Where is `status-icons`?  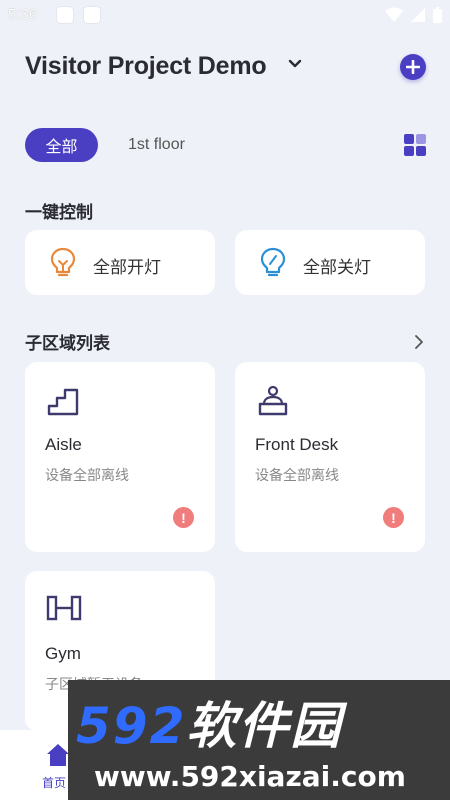
status-icons is located at coordinates (413, 15).